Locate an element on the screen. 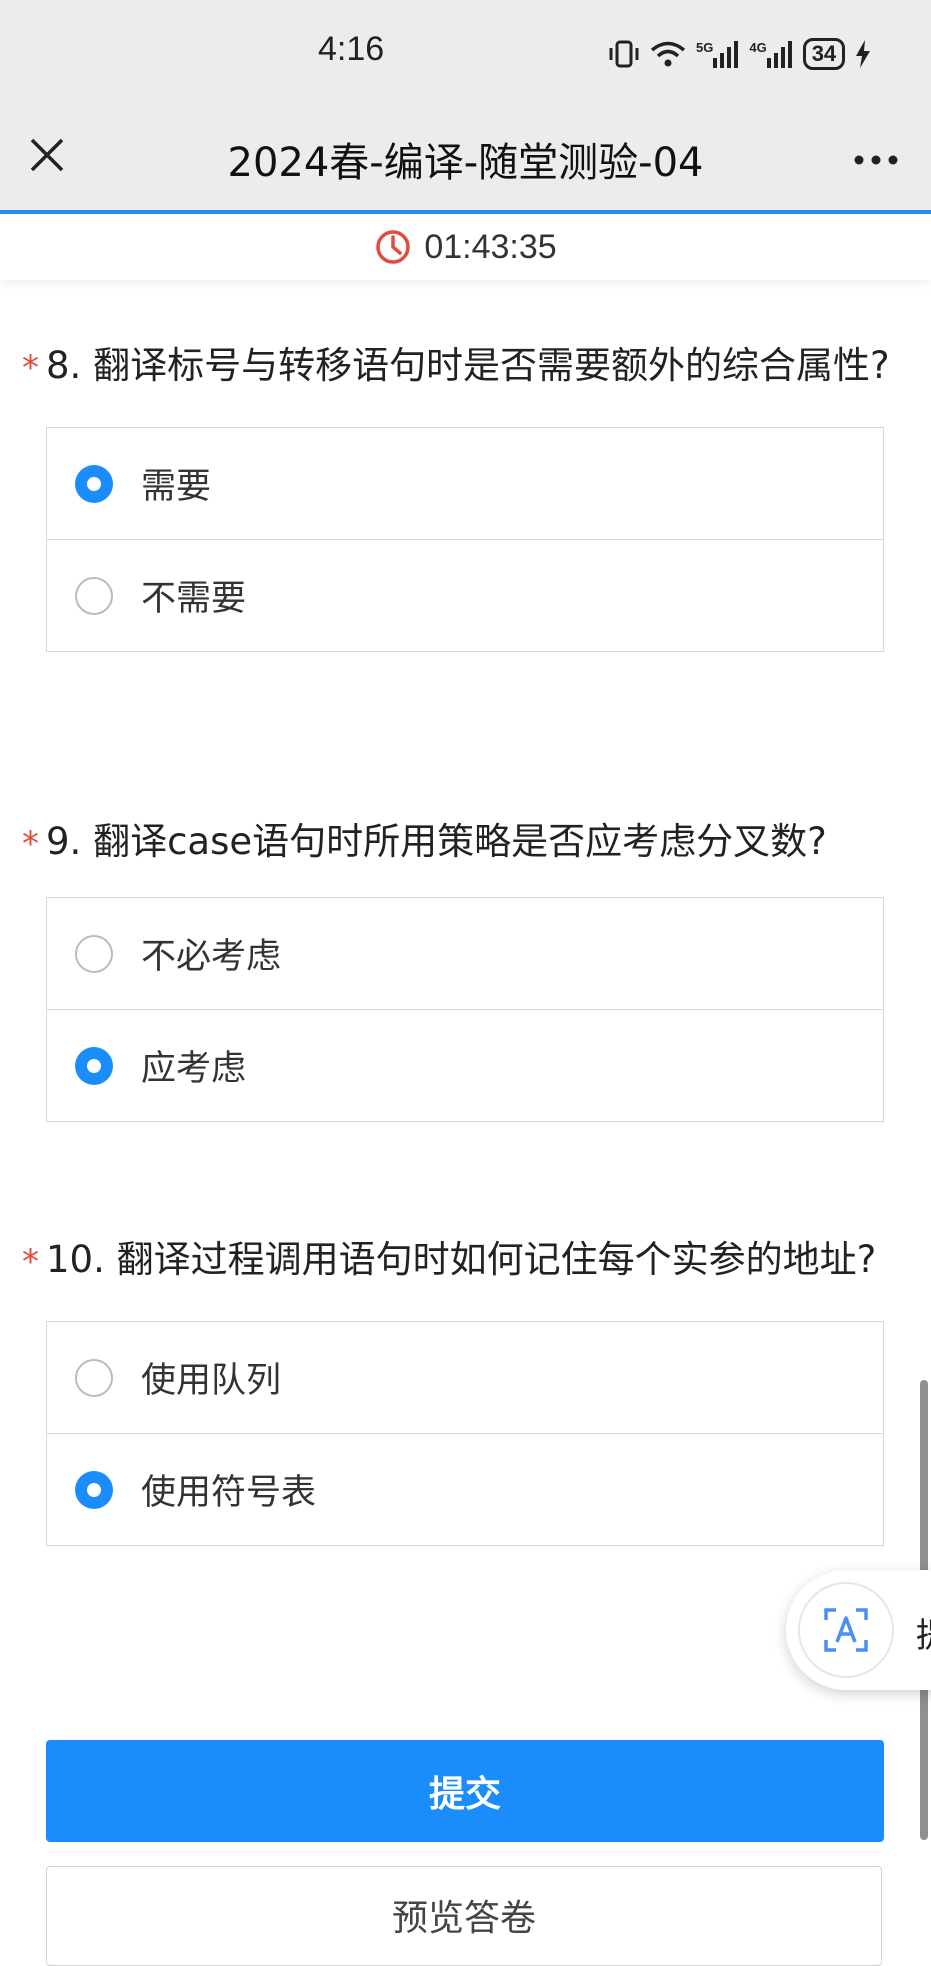 The image size is (931, 1966). question-title: * 8. 翻译标号与转移语句时是否需要额外的综合属性? is located at coordinates (456, 366).